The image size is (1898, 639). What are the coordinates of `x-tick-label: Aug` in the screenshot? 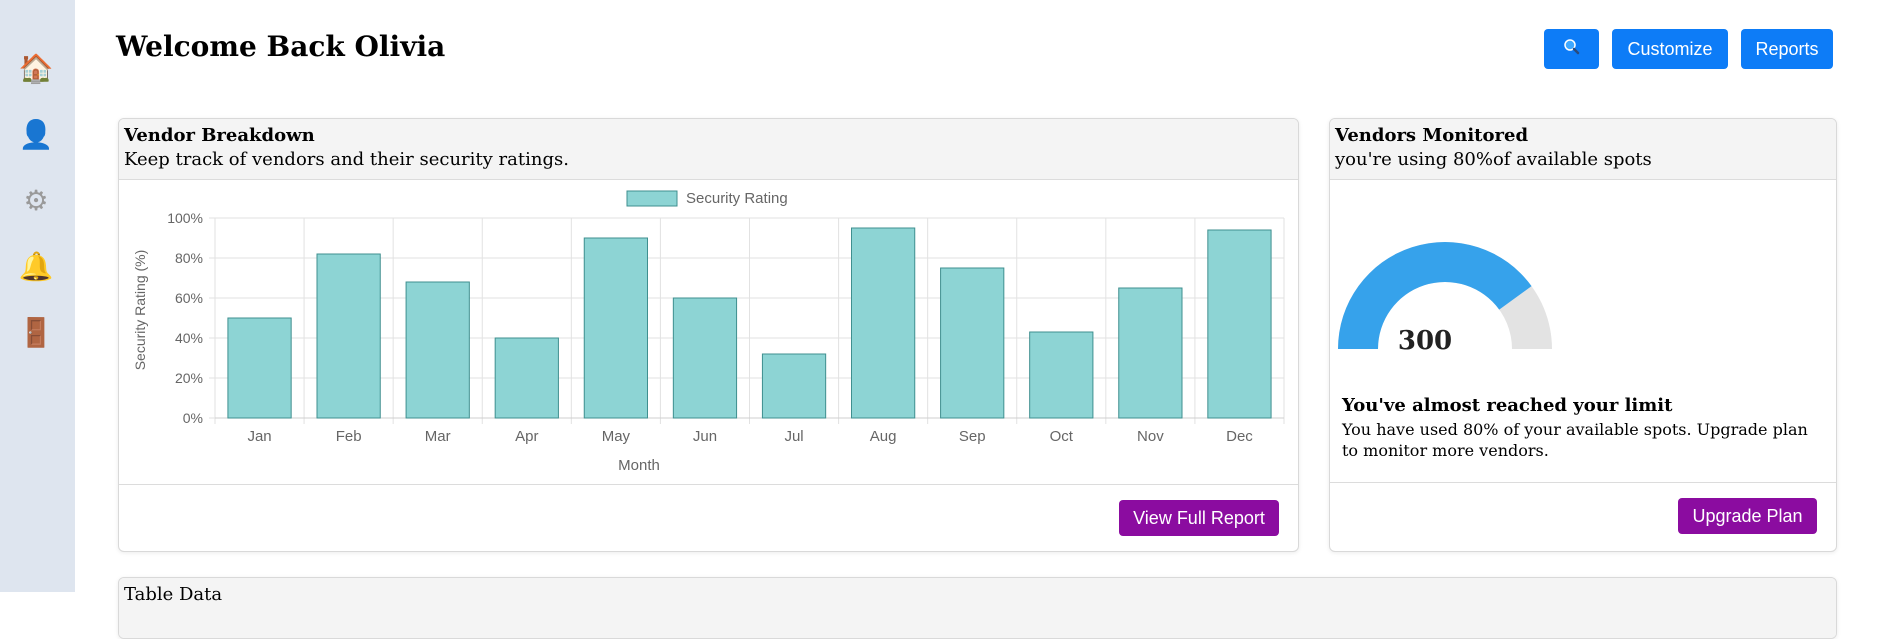 It's located at (883, 436).